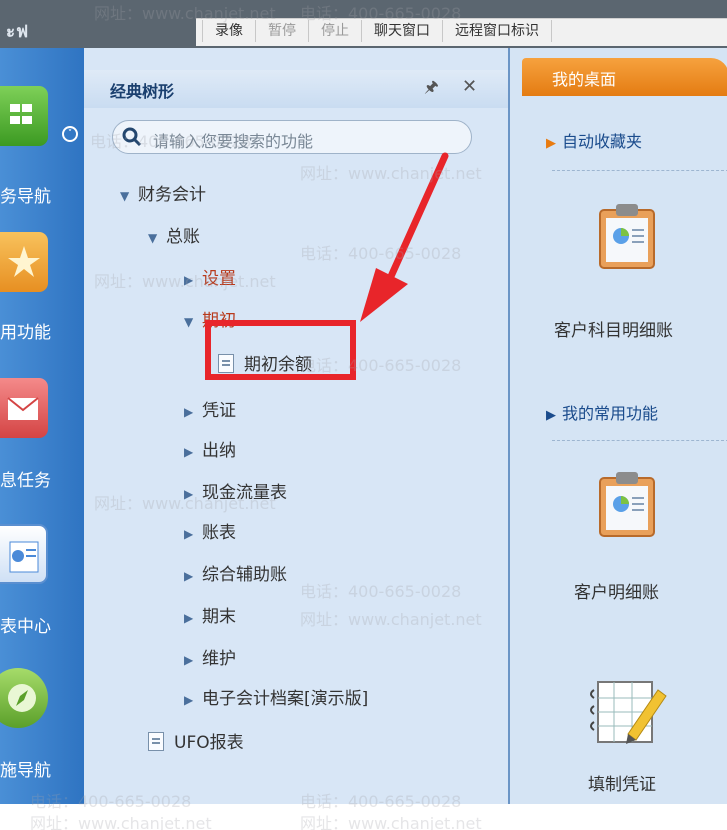 The image size is (727, 830). I want to click on tree-node-ledger-reports: ▶ 账表, so click(210, 530).